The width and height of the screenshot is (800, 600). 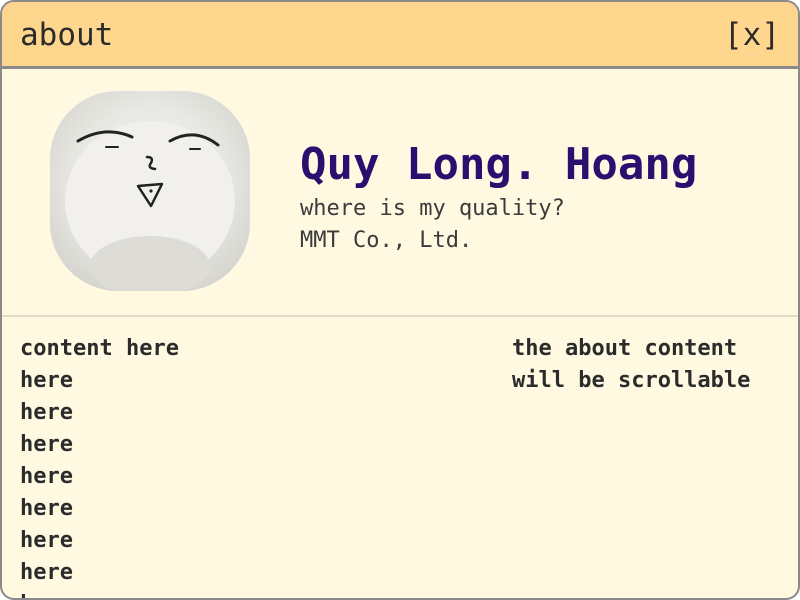 What do you see at coordinates (652, 365) in the screenshot?
I see `content-right-column: the about content will be scrollable` at bounding box center [652, 365].